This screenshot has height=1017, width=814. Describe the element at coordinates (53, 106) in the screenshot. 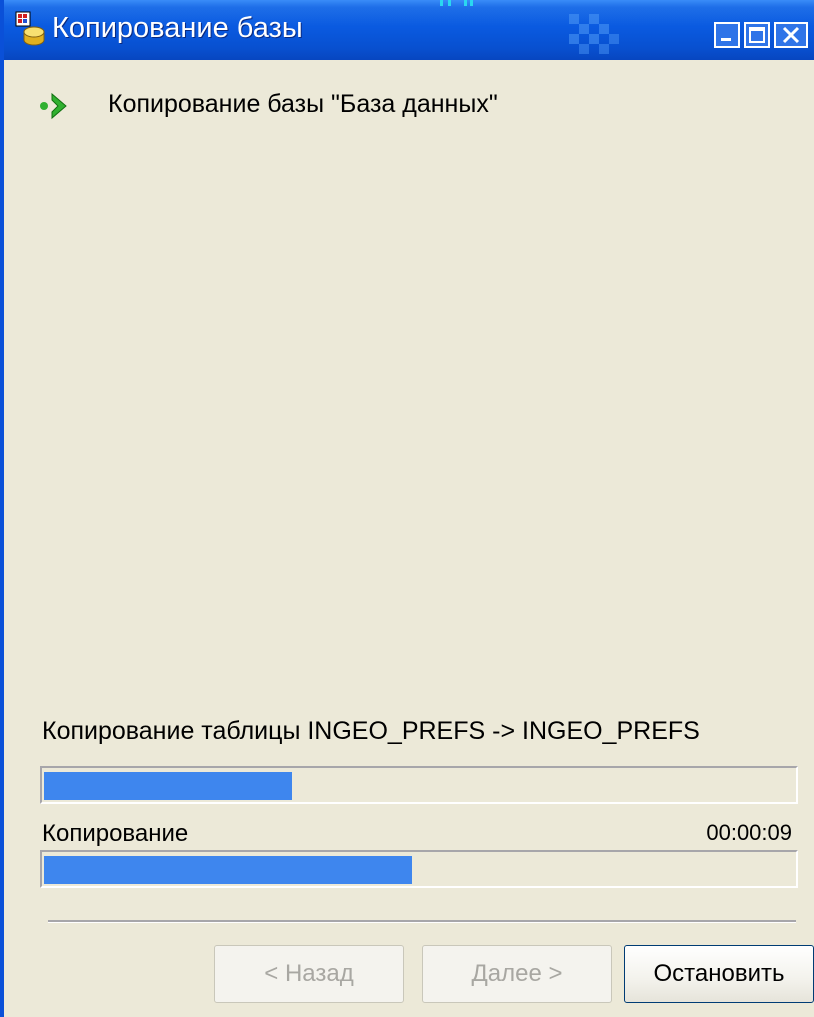

I see `green-arrow-icon` at that location.